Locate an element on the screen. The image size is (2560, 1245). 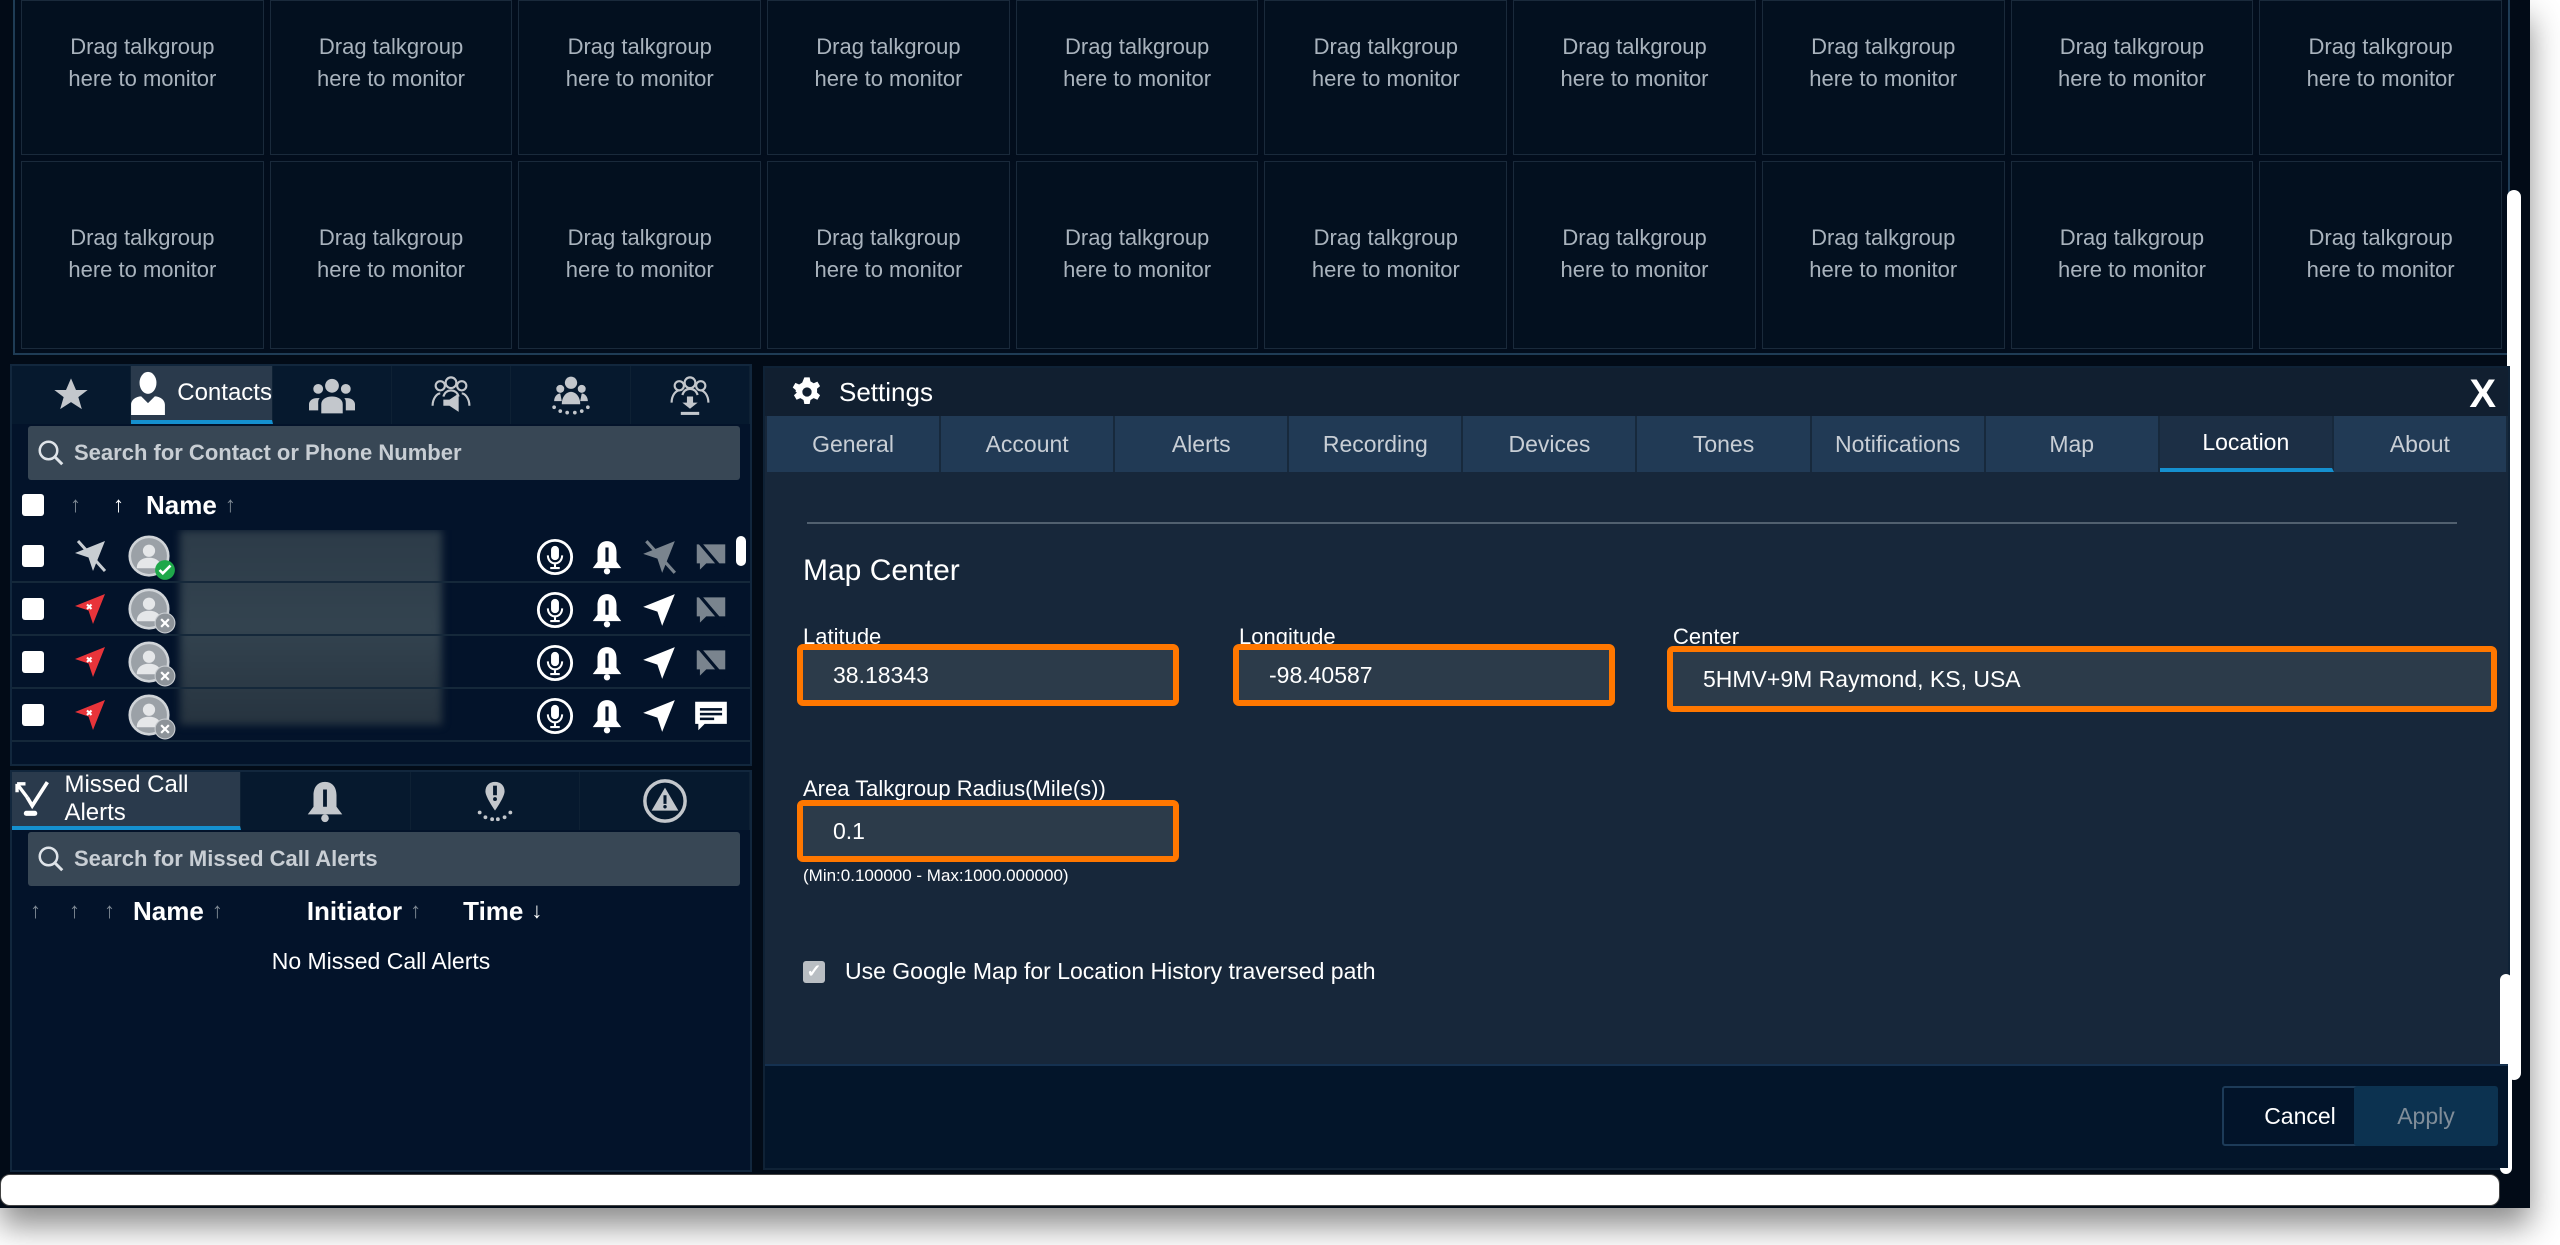
missed-call-search-input is located at coordinates (391, 859).